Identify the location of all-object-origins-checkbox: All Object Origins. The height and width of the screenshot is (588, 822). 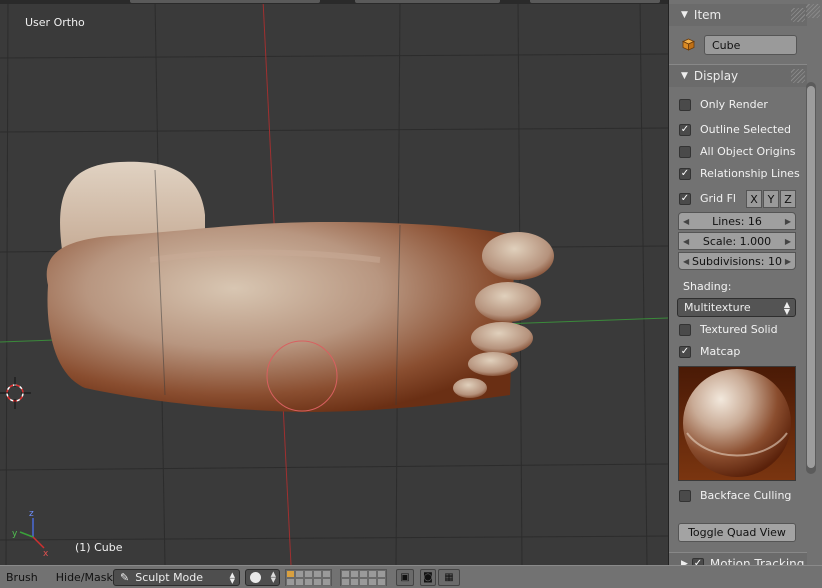
(737, 151).